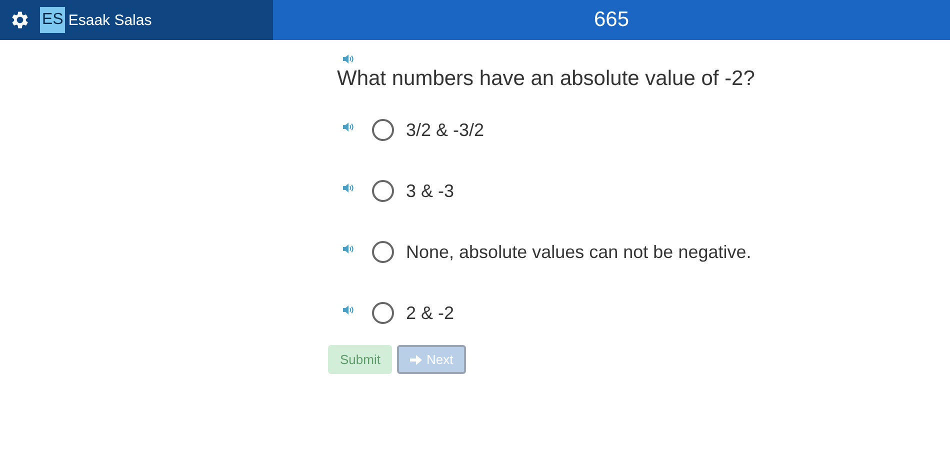 The height and width of the screenshot is (465, 950). I want to click on arrow-icon, so click(416, 359).